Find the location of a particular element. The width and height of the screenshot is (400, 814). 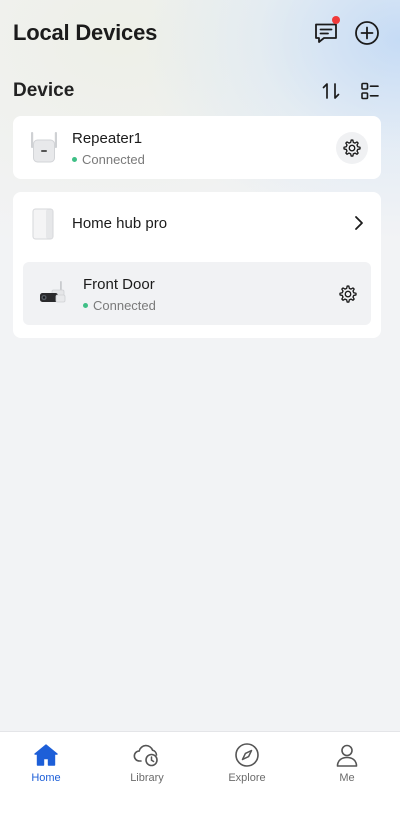

add-device-button is located at coordinates (367, 33).